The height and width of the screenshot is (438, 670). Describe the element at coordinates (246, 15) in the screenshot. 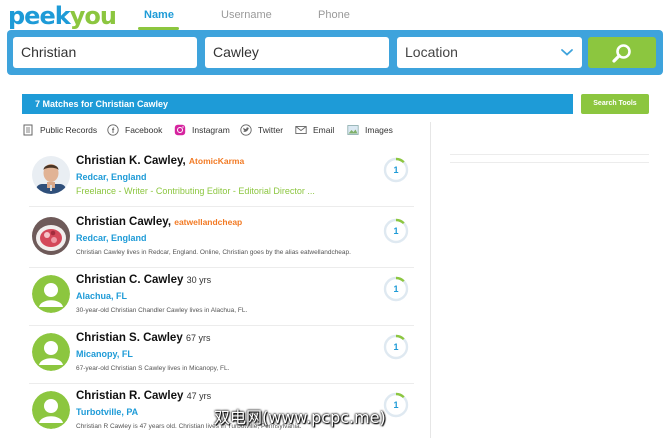

I see `tab-username: Username` at that location.